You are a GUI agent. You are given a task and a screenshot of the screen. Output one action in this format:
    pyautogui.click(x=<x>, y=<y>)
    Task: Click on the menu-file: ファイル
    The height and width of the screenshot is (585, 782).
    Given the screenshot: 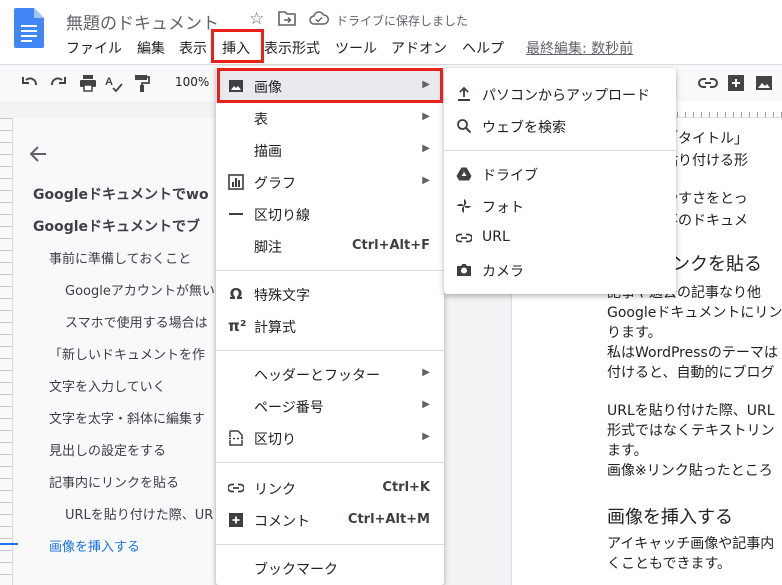 What is the action you would take?
    pyautogui.click(x=94, y=48)
    